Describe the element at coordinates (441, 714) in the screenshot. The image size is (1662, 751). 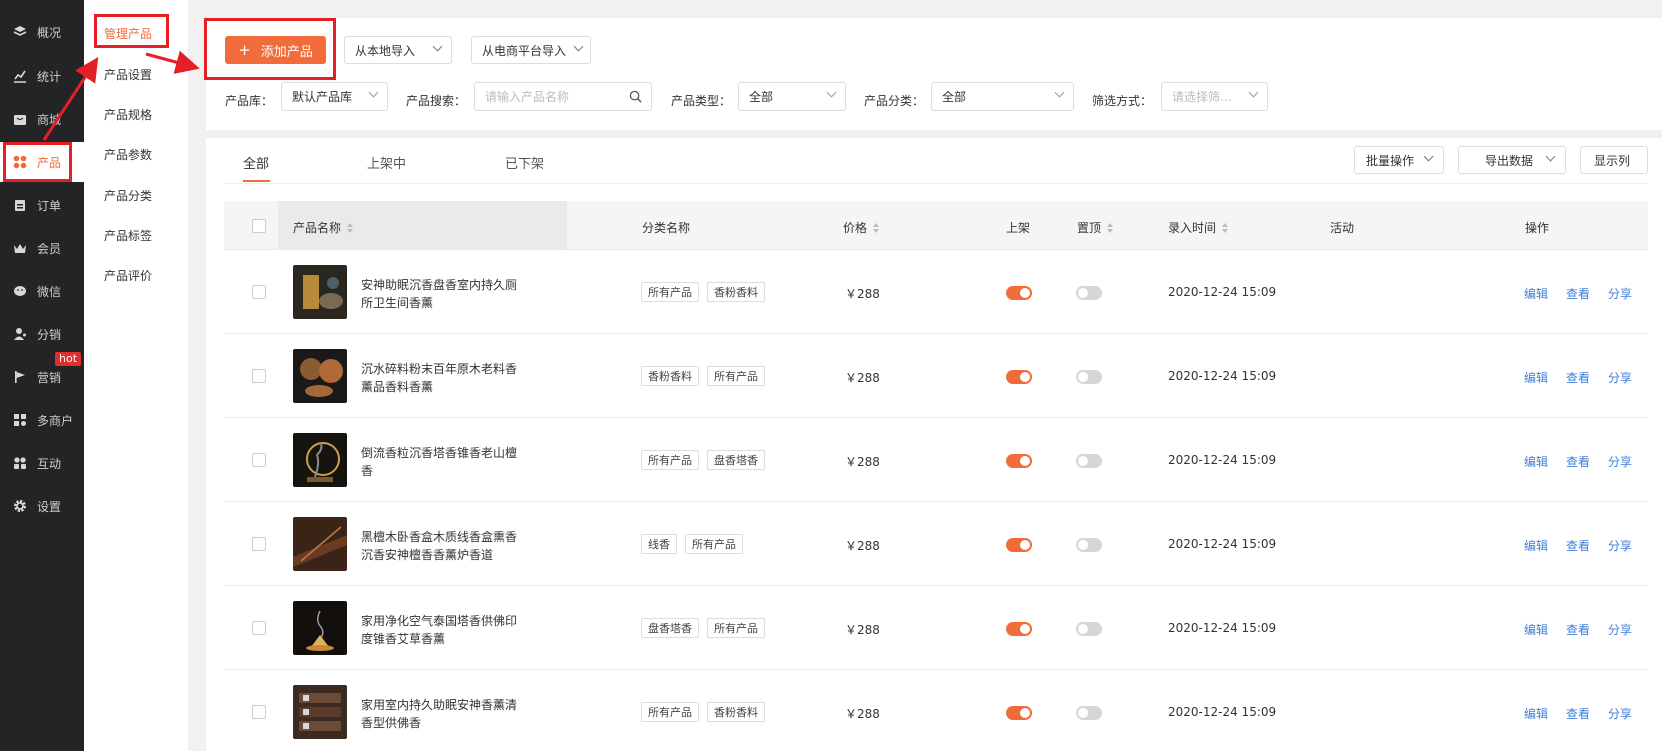
I see `product-name: 家用室内持久助眠安神香薰清香型供佛香` at that location.